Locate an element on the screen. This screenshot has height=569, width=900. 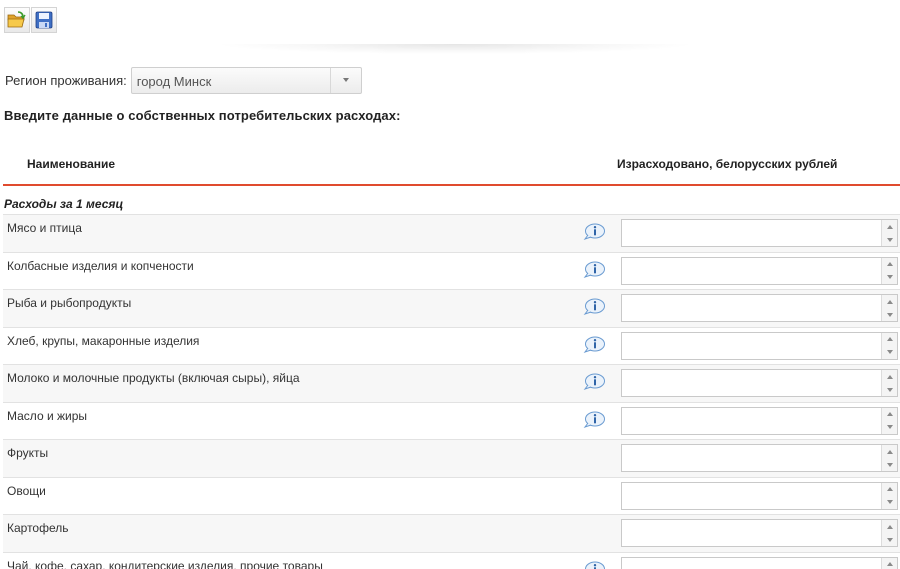
row-label: Рыба и рыбопродукты is located at coordinates (69, 303).